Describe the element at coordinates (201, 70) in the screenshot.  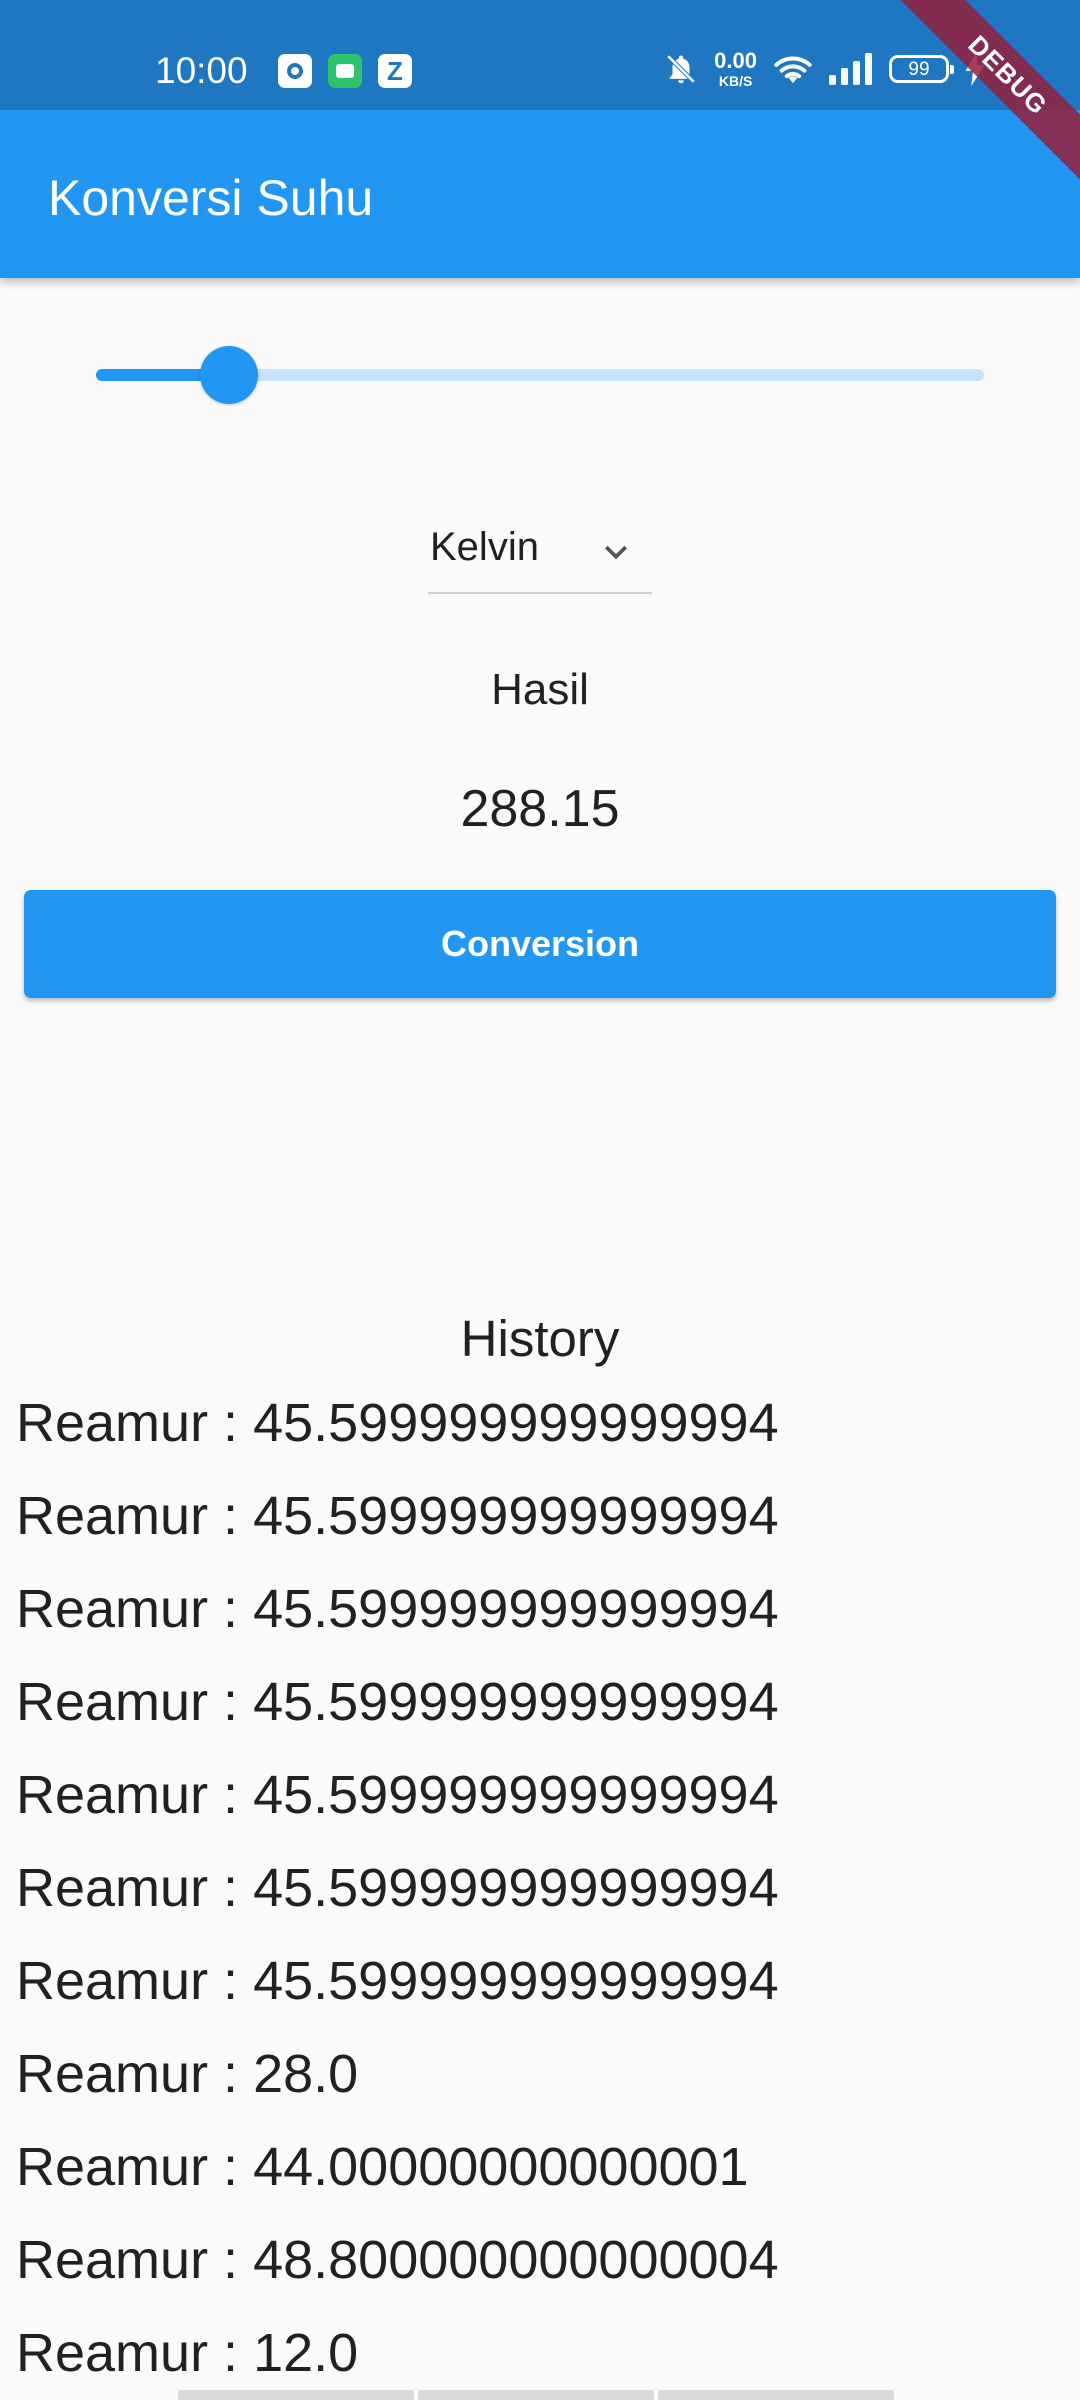
I see `status-time: 10:00` at that location.